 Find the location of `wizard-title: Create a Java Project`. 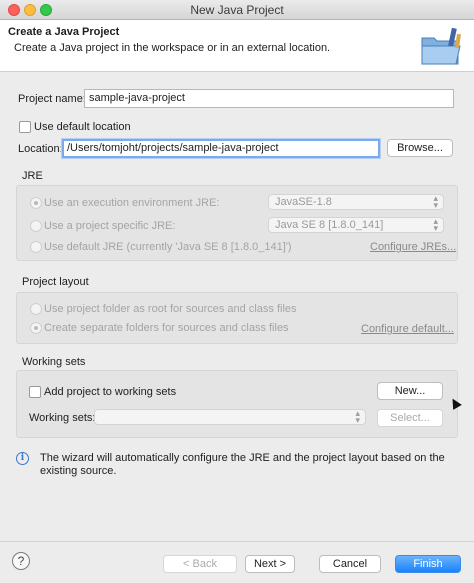

wizard-title: Create a Java Project is located at coordinates (64, 32).